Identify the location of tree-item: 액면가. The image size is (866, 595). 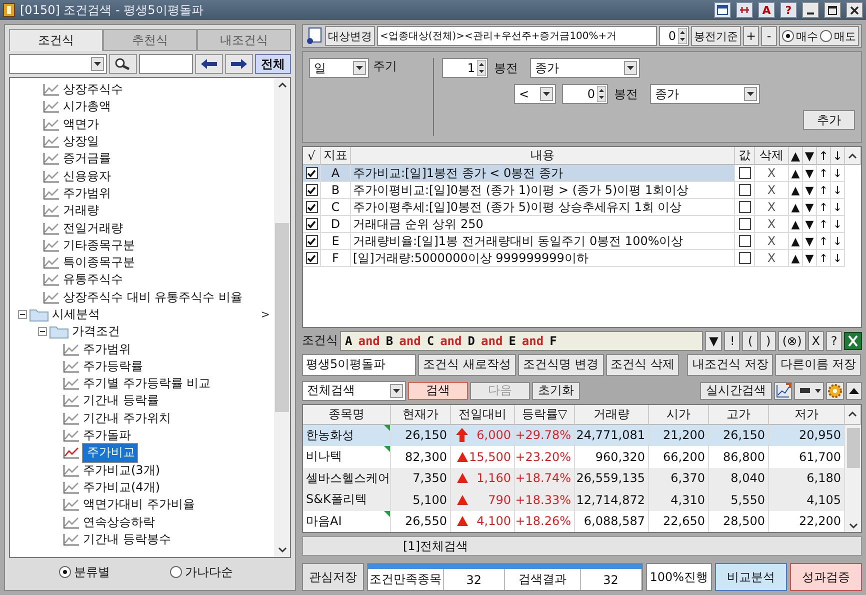
(81, 124).